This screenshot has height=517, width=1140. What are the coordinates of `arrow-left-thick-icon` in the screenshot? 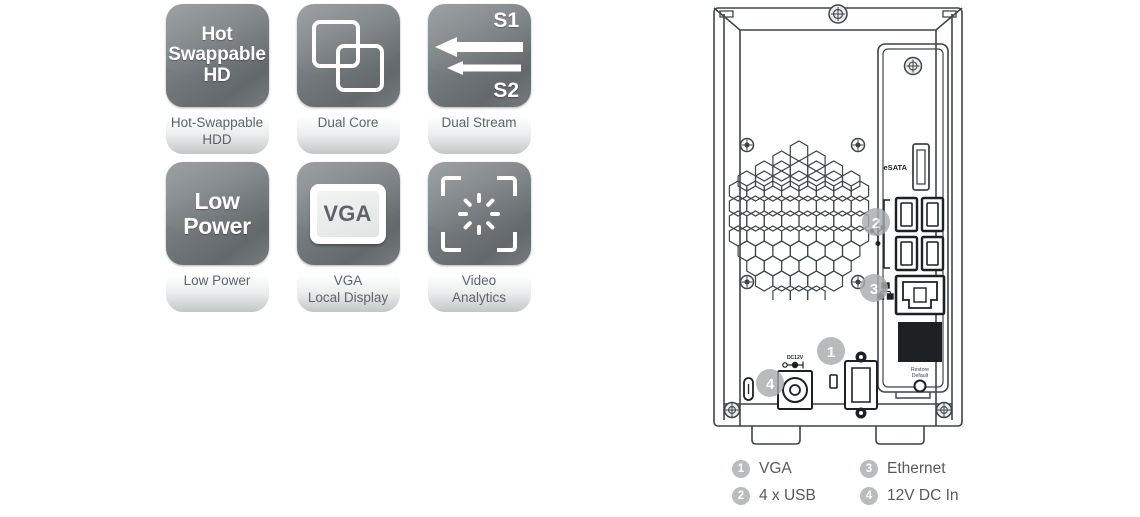 It's located at (479, 46).